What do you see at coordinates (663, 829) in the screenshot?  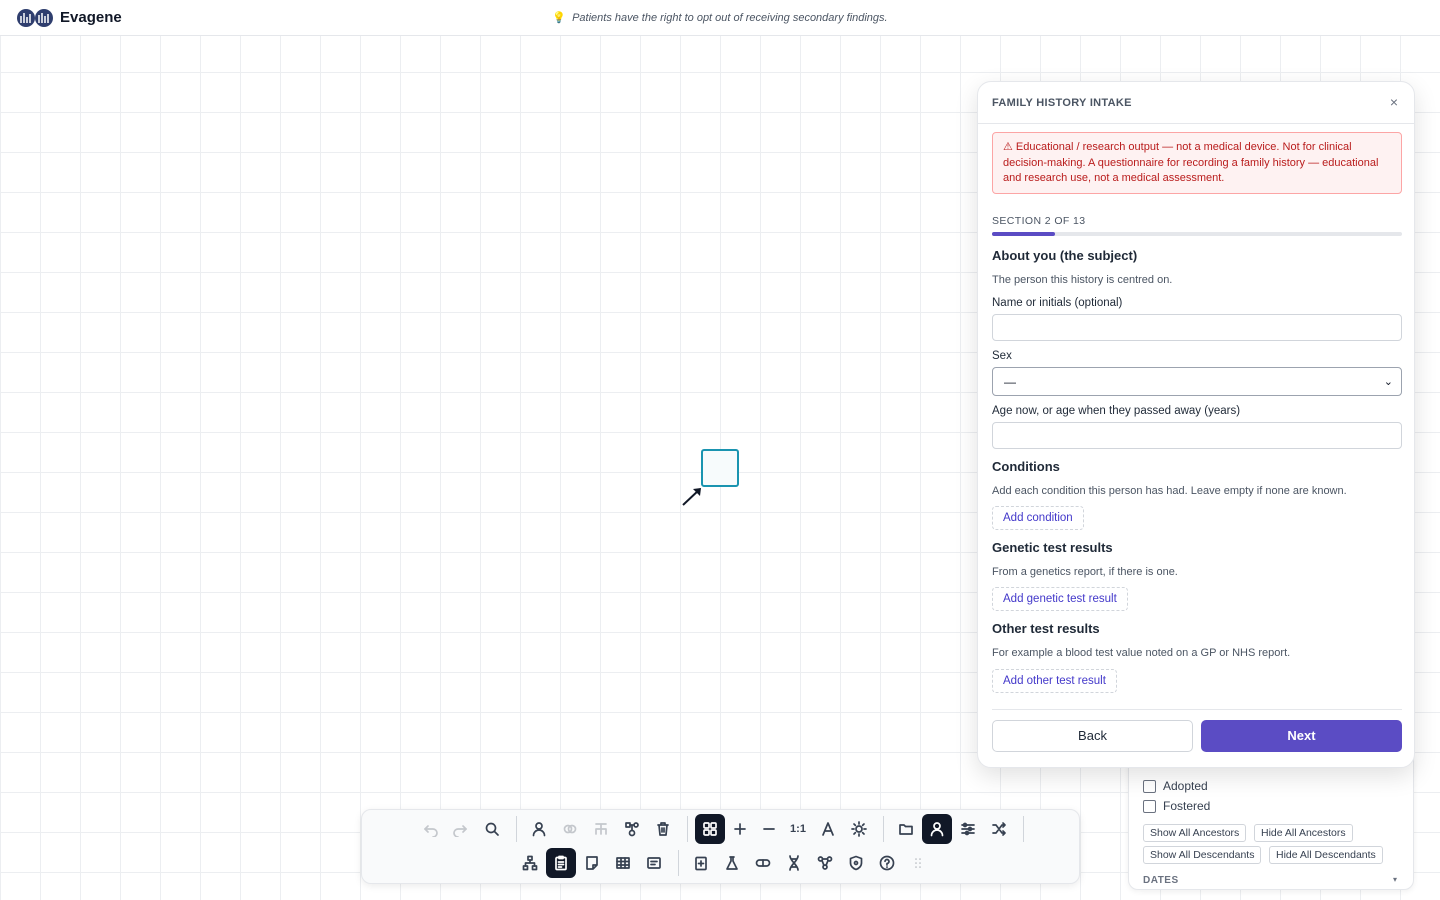 I see `delete-icon` at bounding box center [663, 829].